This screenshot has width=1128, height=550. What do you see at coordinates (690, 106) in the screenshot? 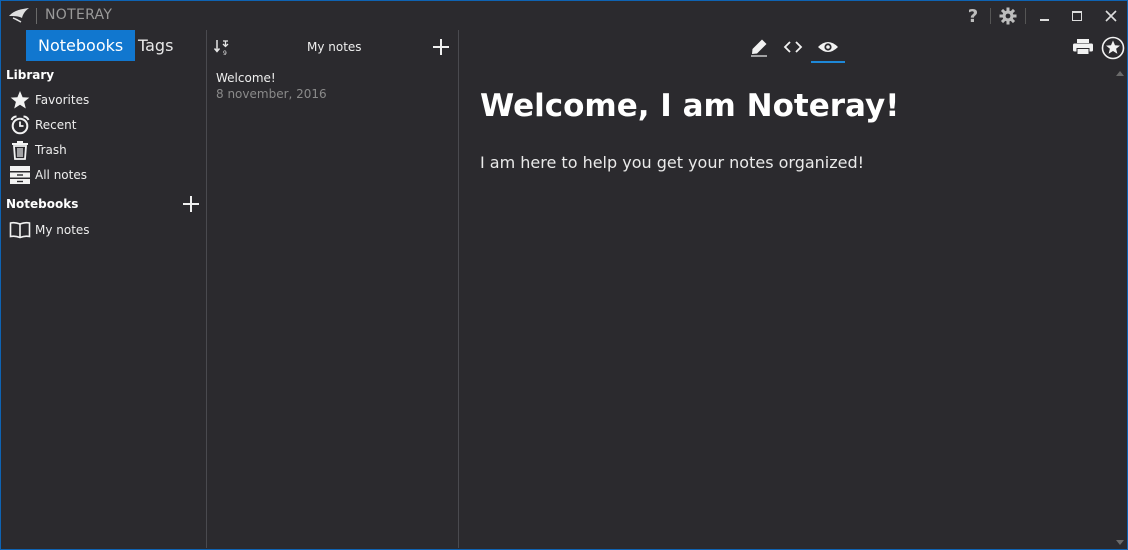
I see `note-heading: Welcome, I am Noteray!` at bounding box center [690, 106].